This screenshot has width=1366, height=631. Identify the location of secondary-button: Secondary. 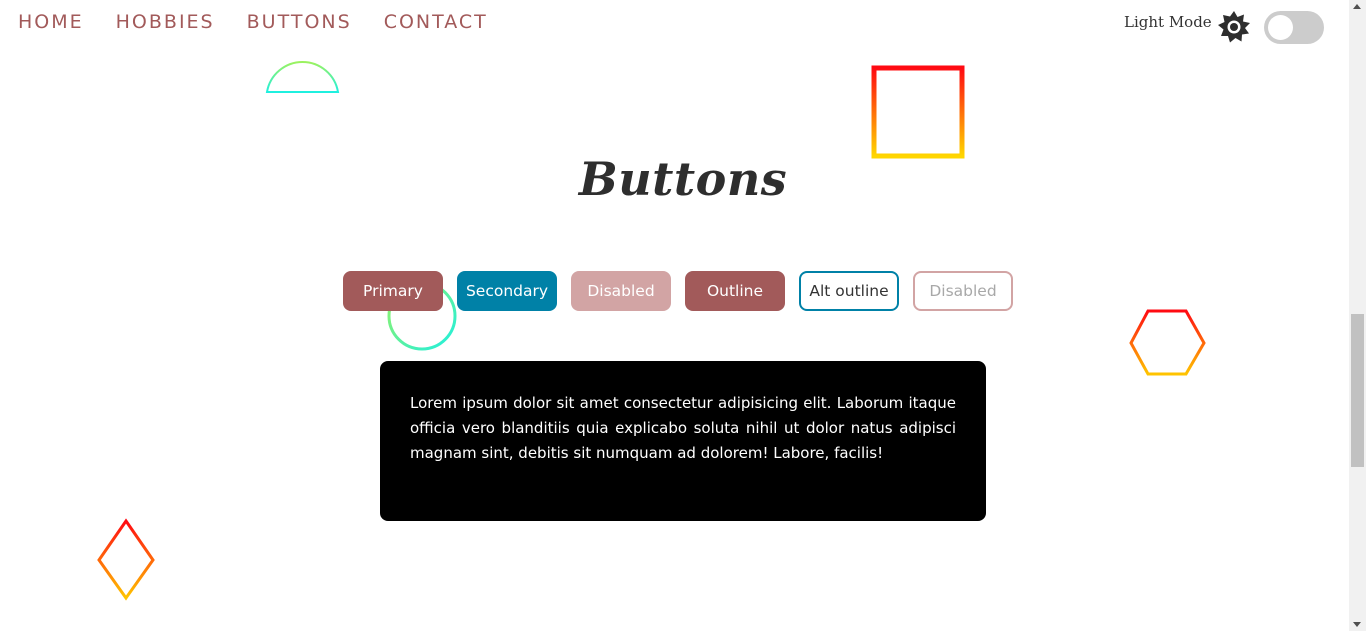
(507, 291).